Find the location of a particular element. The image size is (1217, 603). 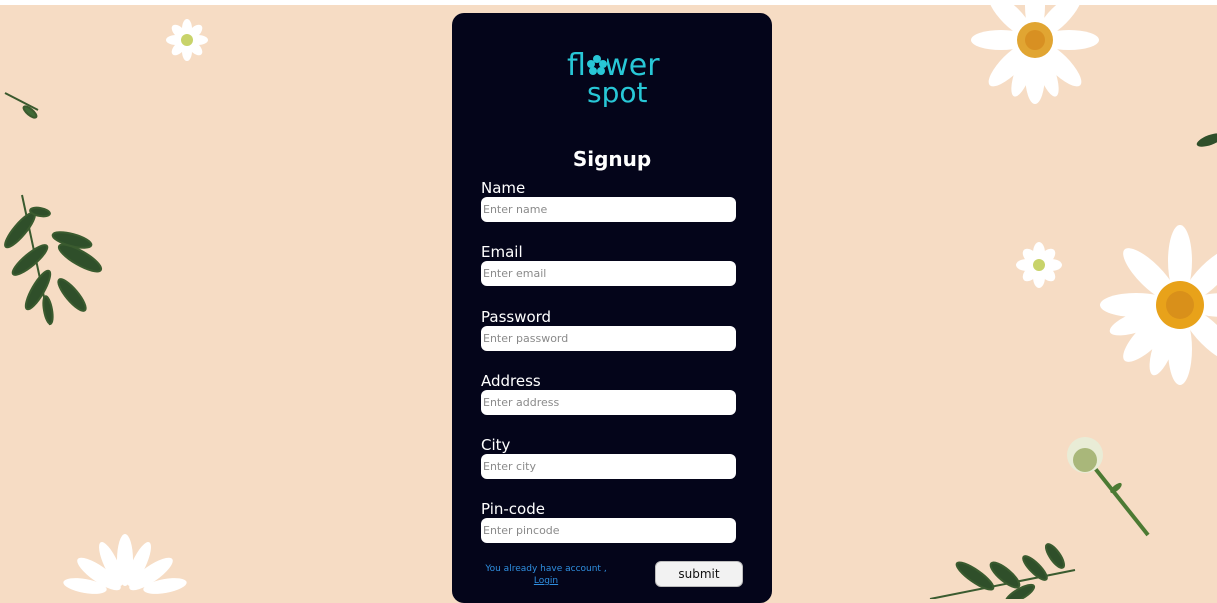

login-prompt: You already have account , Login is located at coordinates (546, 575).